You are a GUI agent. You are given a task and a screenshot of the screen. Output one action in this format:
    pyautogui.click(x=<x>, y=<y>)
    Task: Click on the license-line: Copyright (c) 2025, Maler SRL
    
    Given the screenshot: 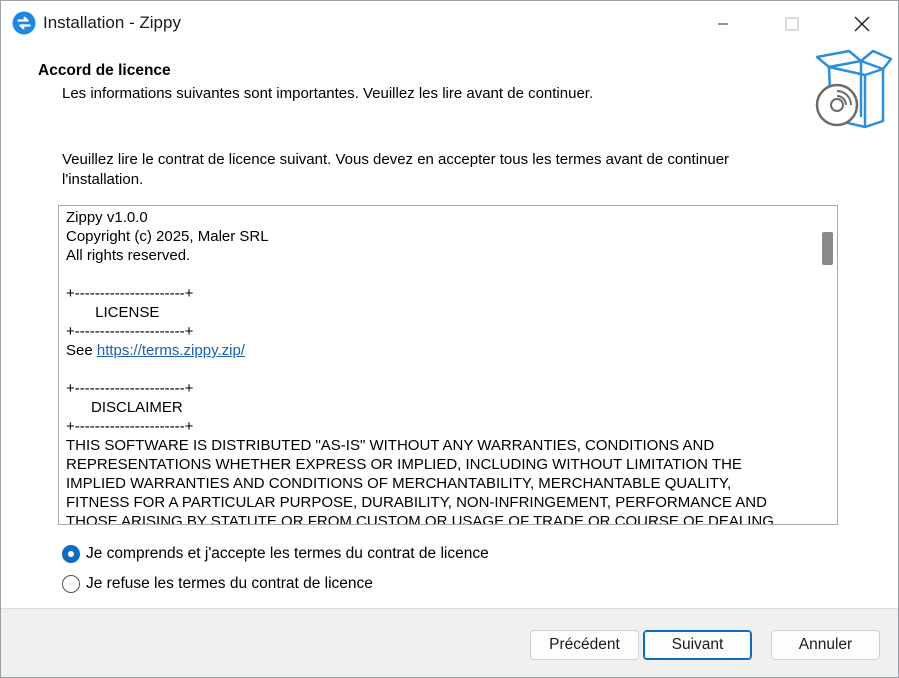 What is the action you would take?
    pyautogui.click(x=167, y=236)
    